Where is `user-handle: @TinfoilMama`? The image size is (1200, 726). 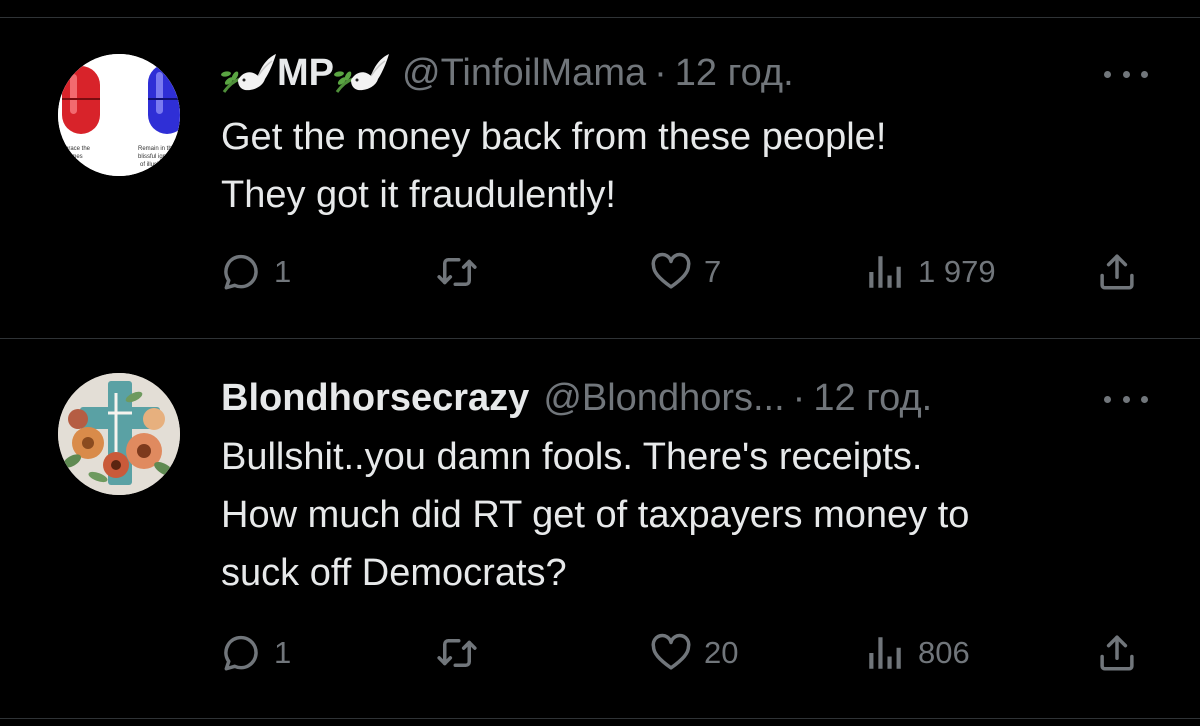
user-handle: @TinfoilMama is located at coordinates (524, 73).